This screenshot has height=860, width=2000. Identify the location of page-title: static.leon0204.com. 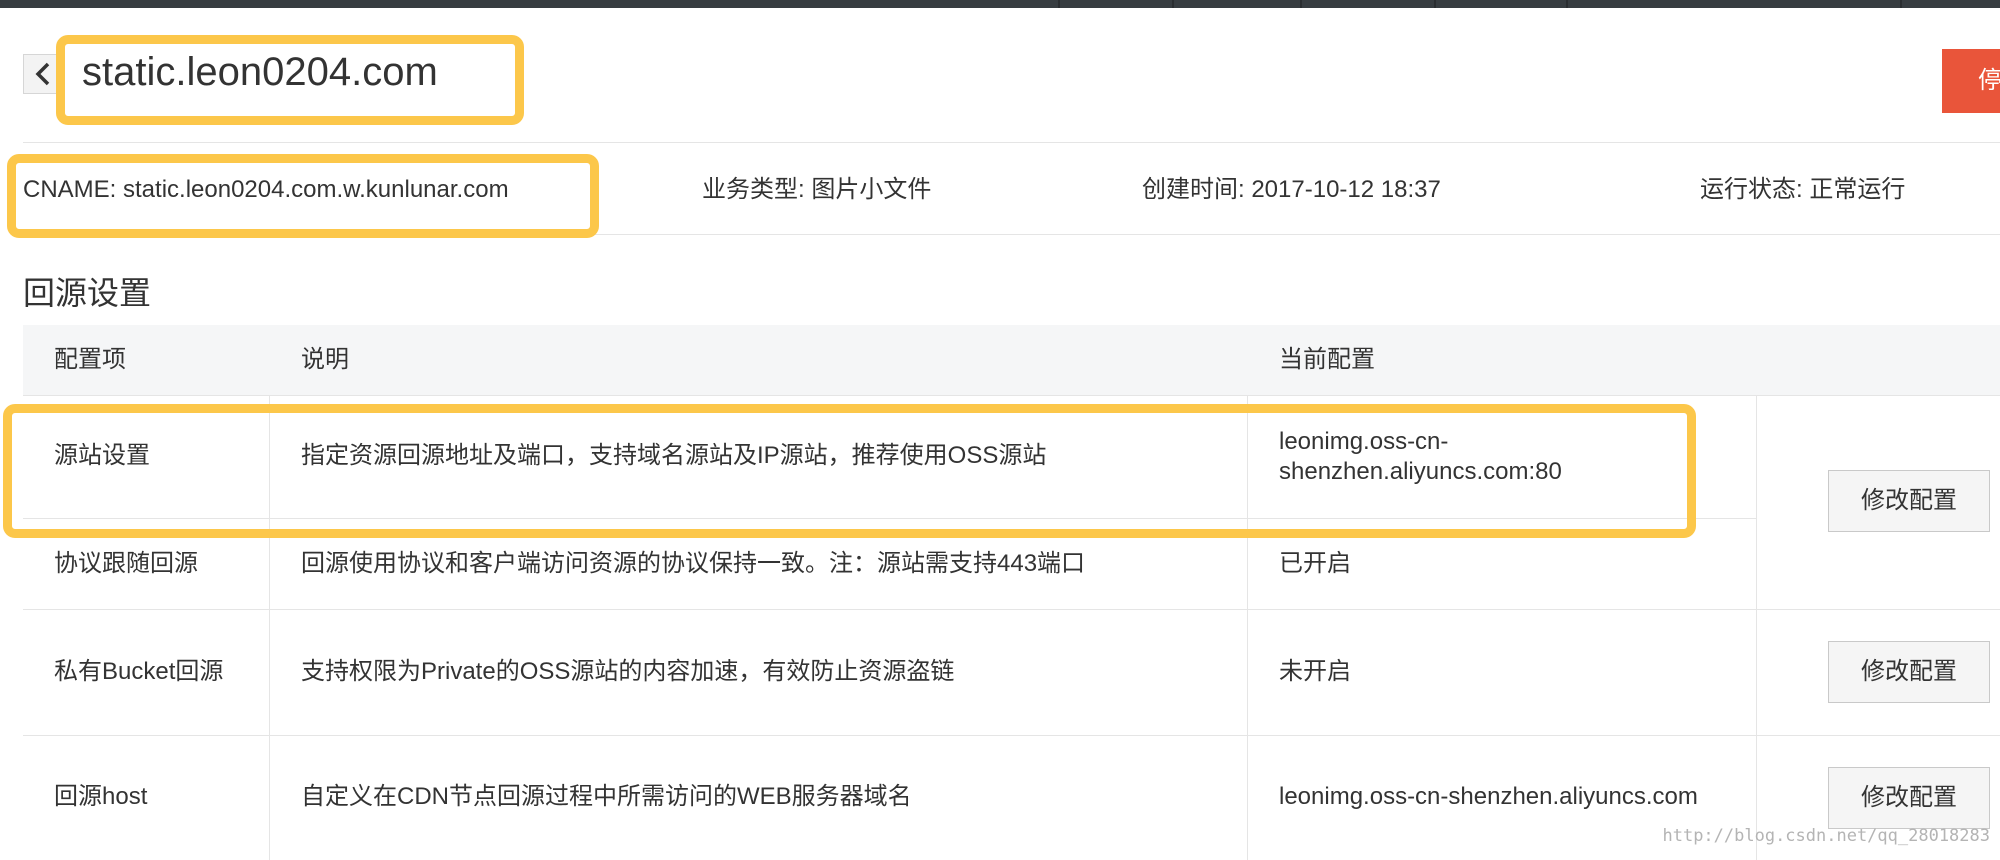
(260, 72).